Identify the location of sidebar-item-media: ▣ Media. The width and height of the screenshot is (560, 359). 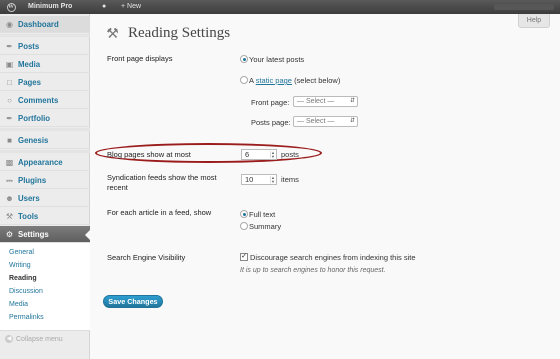
(45, 64).